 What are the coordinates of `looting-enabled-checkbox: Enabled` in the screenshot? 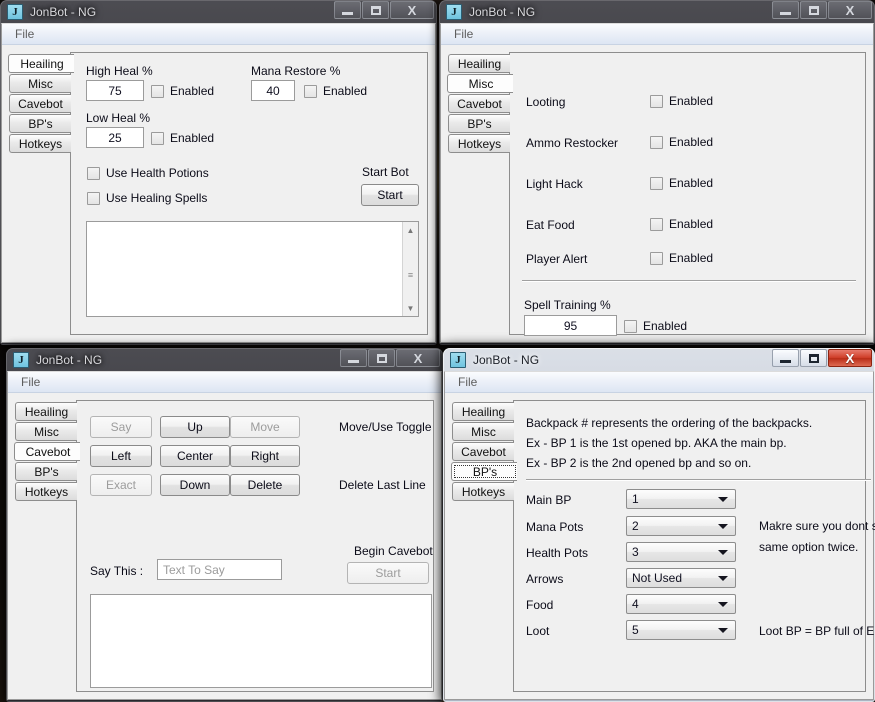 It's located at (681, 101).